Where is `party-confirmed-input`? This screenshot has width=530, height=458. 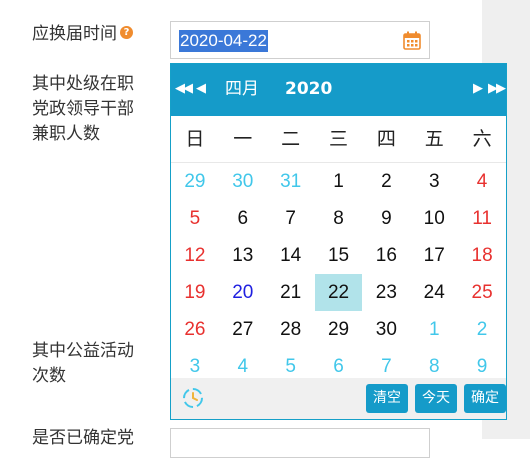
party-confirmed-input is located at coordinates (300, 443).